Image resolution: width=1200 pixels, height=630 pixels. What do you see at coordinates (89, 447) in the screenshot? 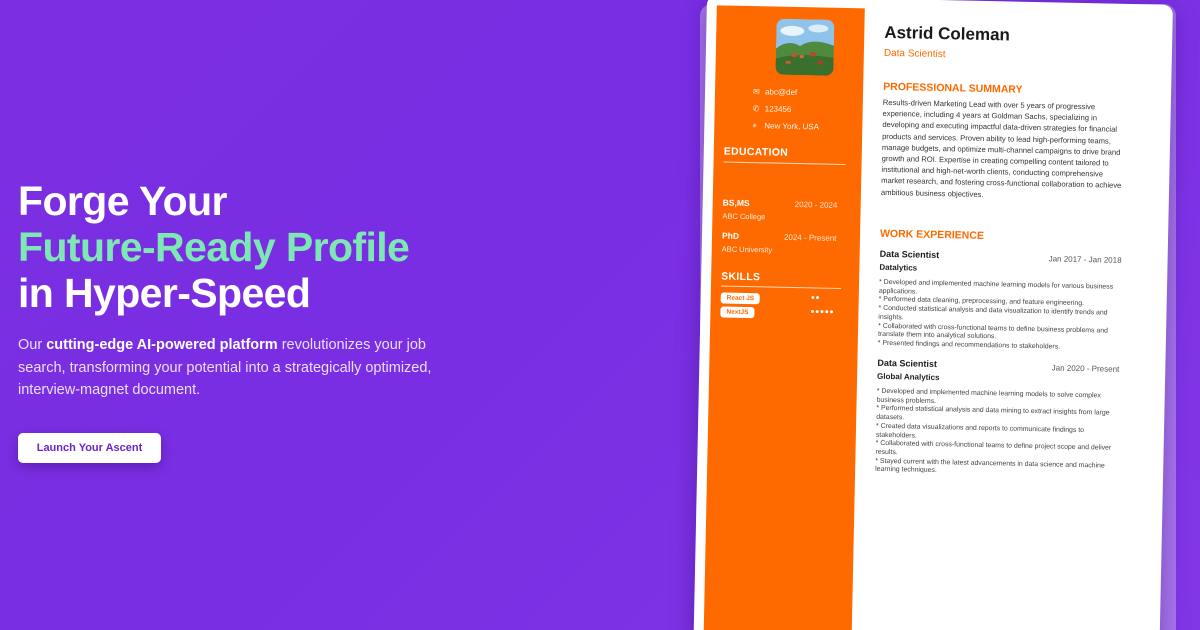
I see `launch-button: Launch Your Ascent` at bounding box center [89, 447].